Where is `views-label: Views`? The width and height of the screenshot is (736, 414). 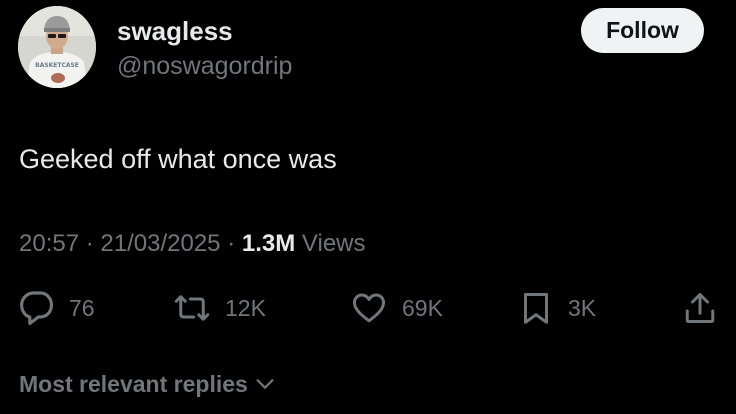
views-label: Views is located at coordinates (333, 243).